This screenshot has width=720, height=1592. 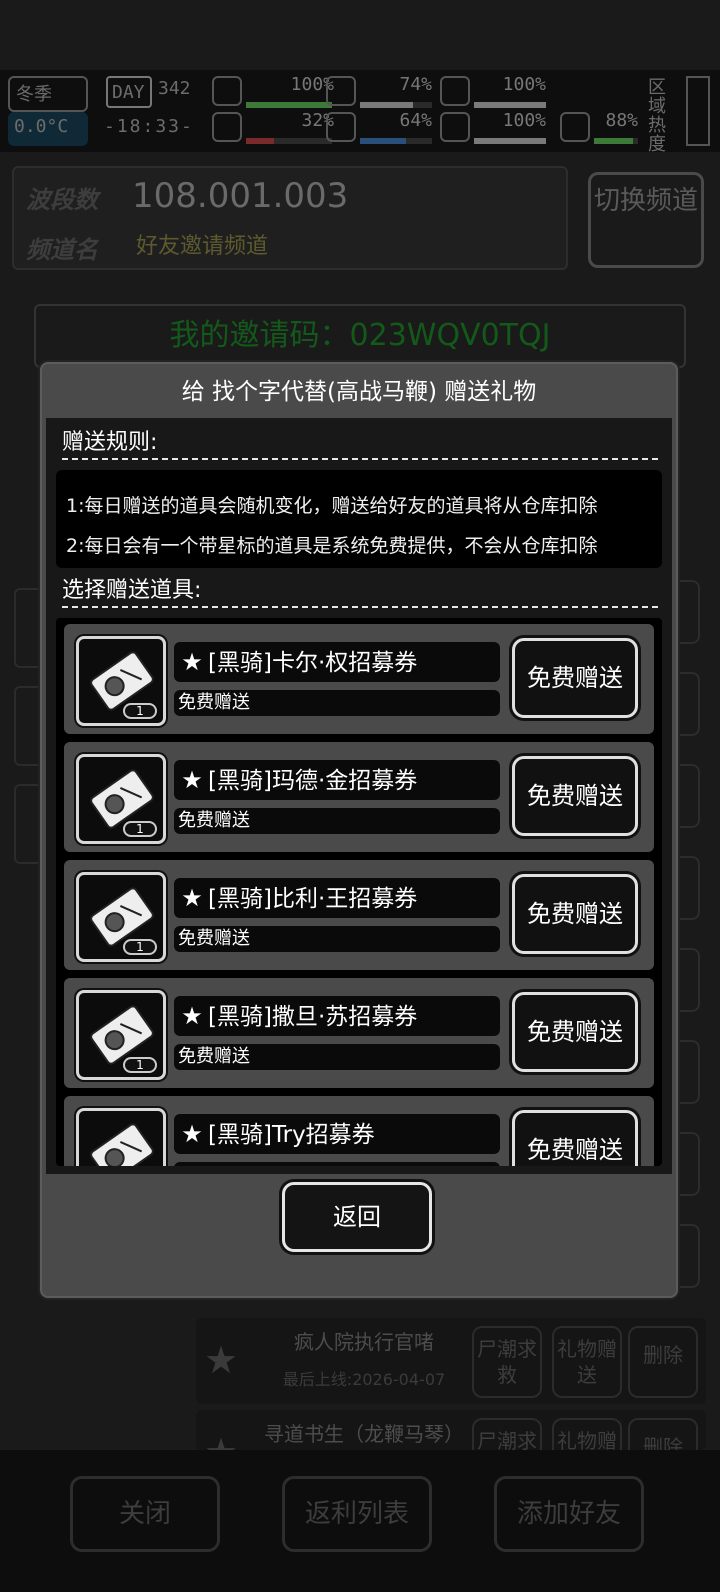 I want to click on stat-hunger: 74%, so click(x=381, y=92).